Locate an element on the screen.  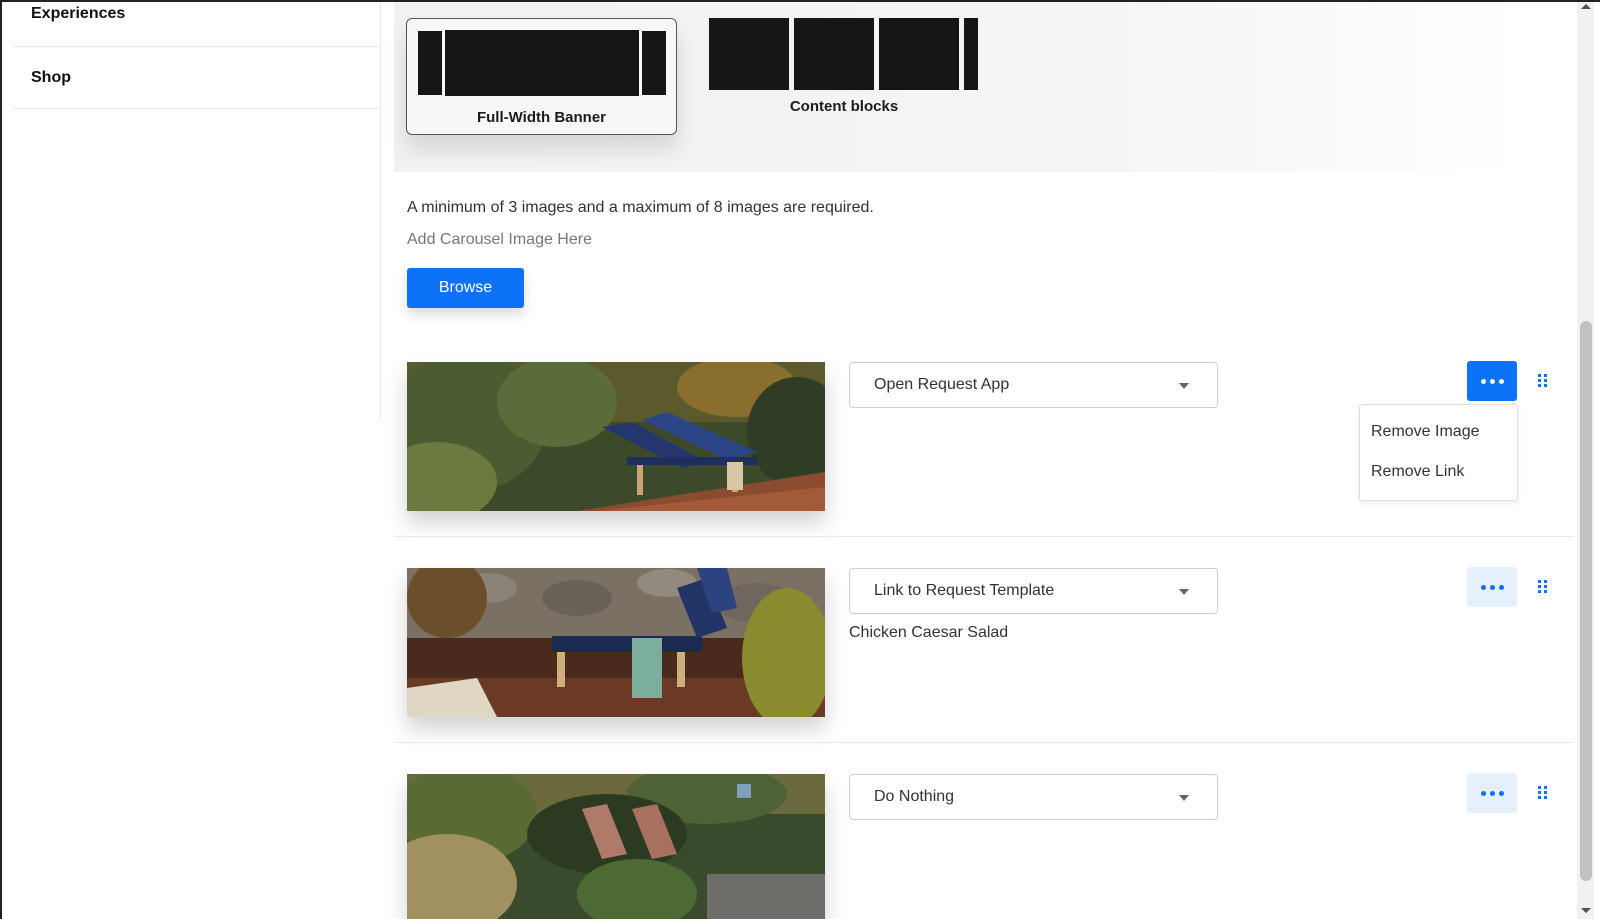
add-carousel-image-label: Add Carousel Image Here is located at coordinates (499, 239).